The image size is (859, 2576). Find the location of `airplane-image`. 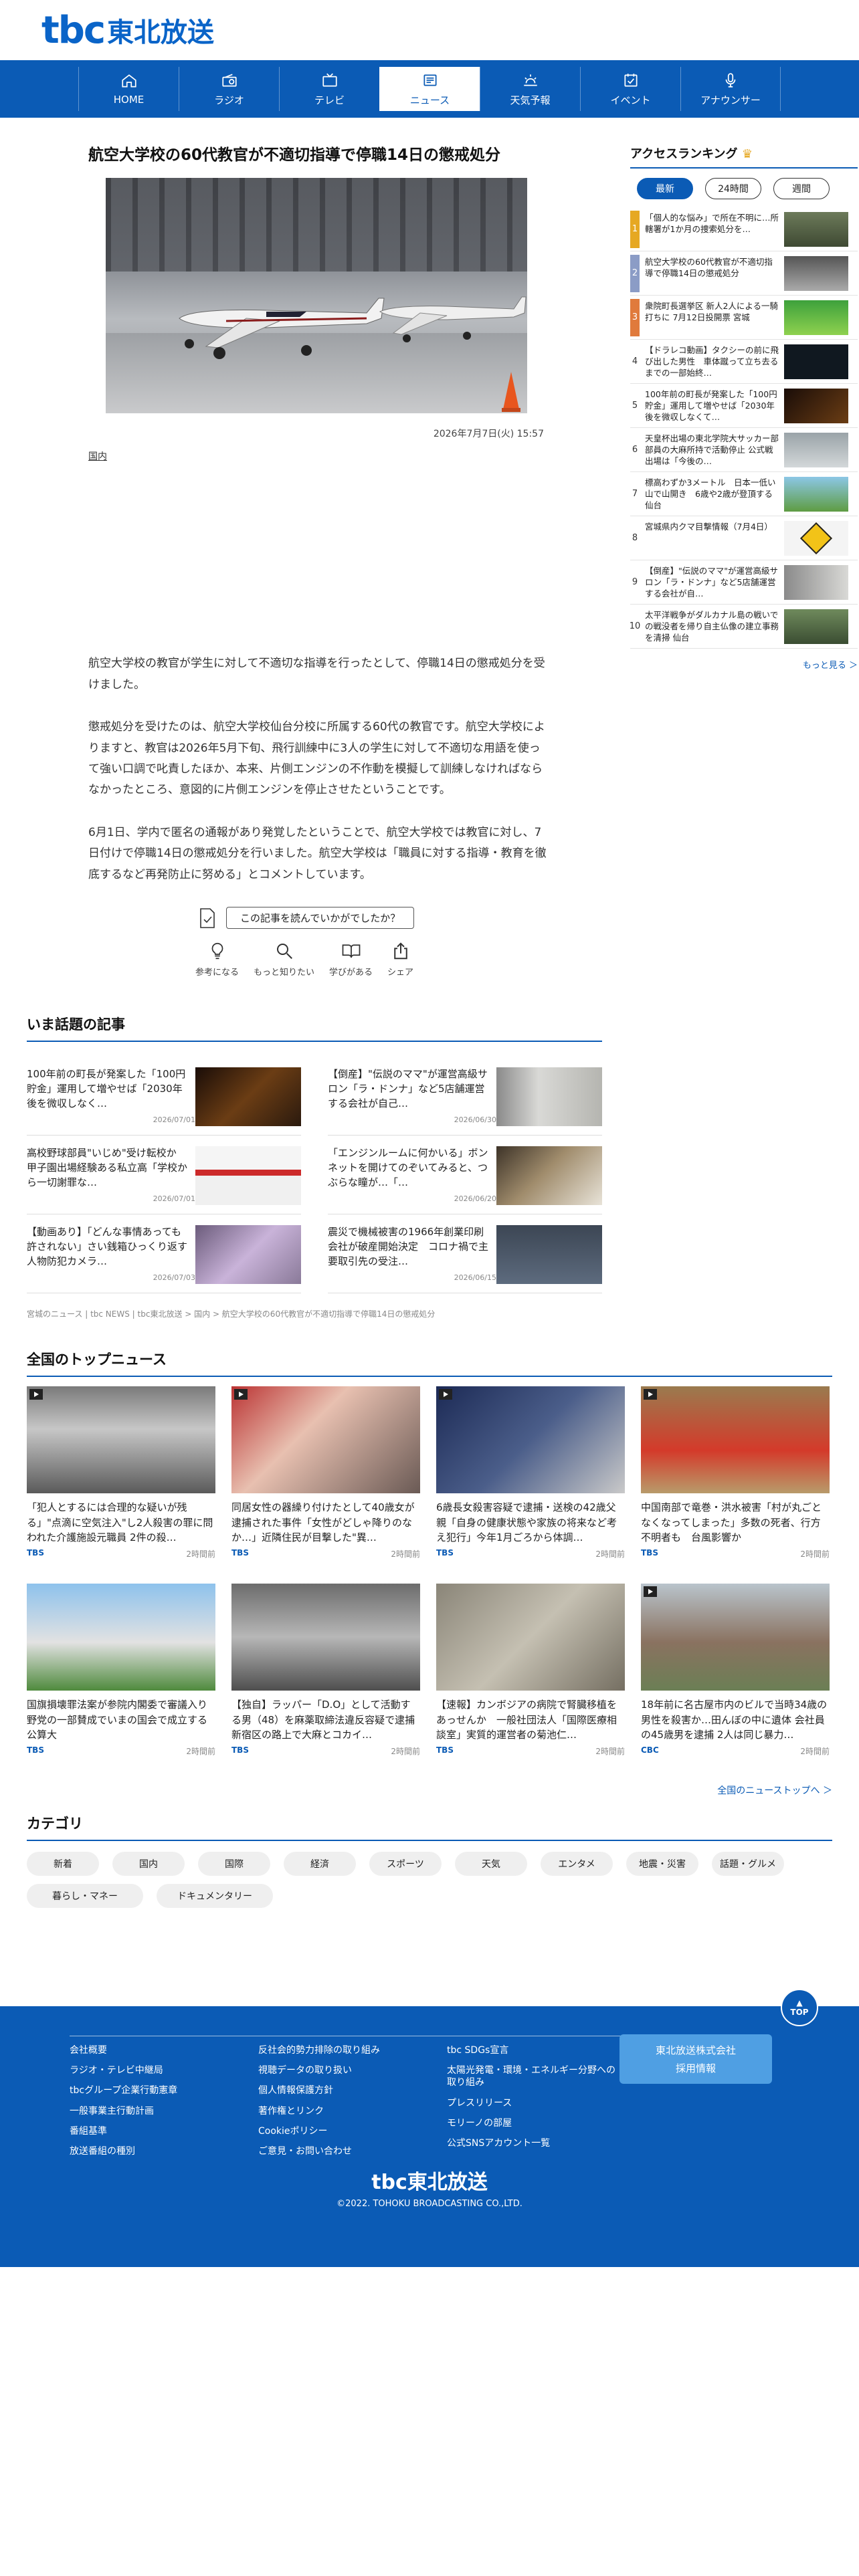

airplane-image is located at coordinates (282, 329).